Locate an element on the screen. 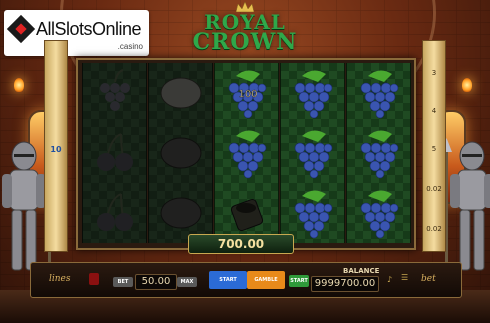 The image size is (490, 323). balance-label: BALANCE is located at coordinates (361, 271).